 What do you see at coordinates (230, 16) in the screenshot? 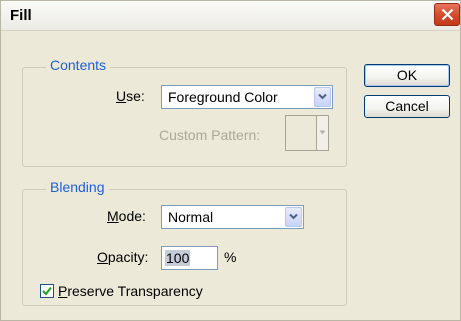
I see `title-bar: Fill` at bounding box center [230, 16].